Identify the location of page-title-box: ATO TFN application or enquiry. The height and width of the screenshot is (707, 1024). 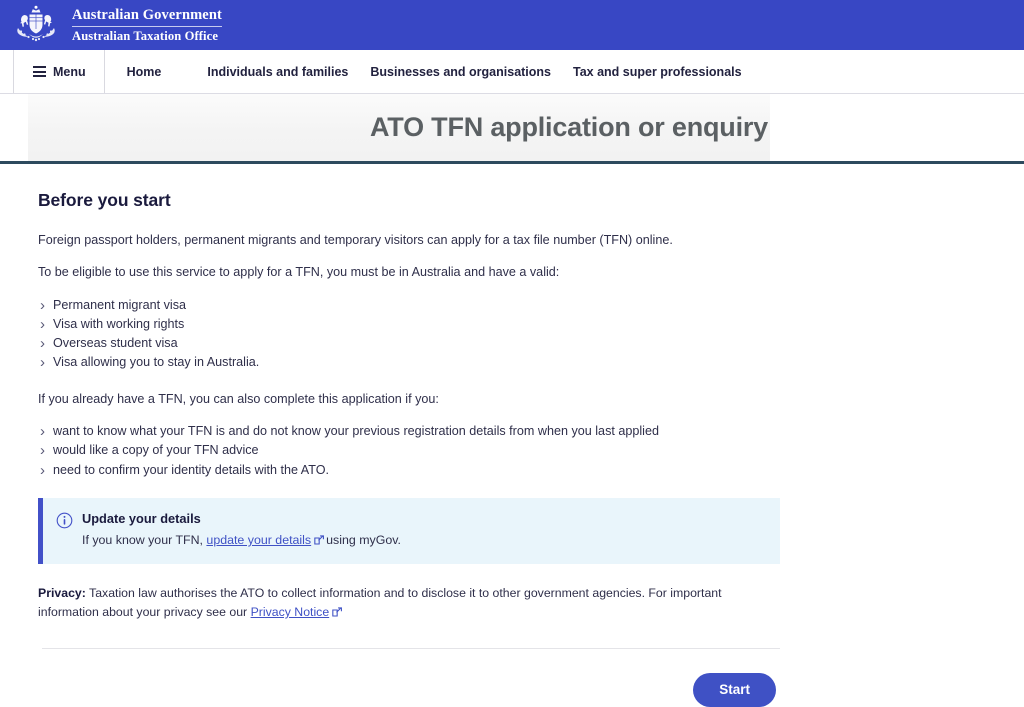
(399, 127).